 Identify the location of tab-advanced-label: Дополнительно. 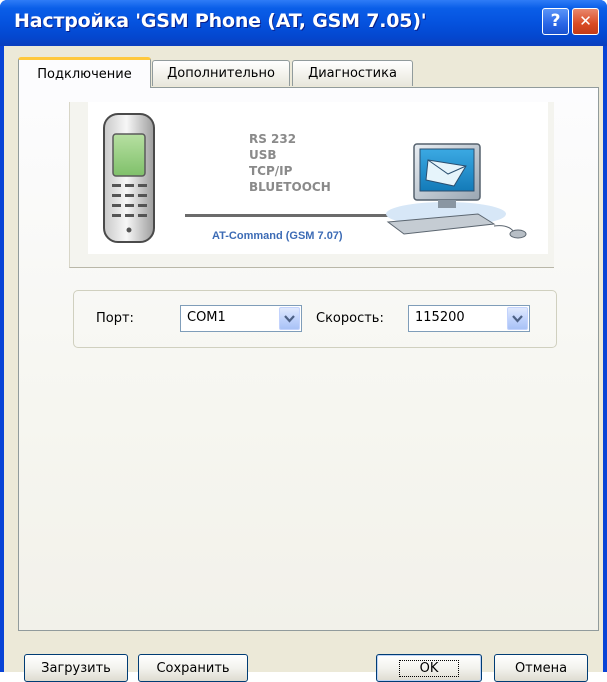
(221, 73).